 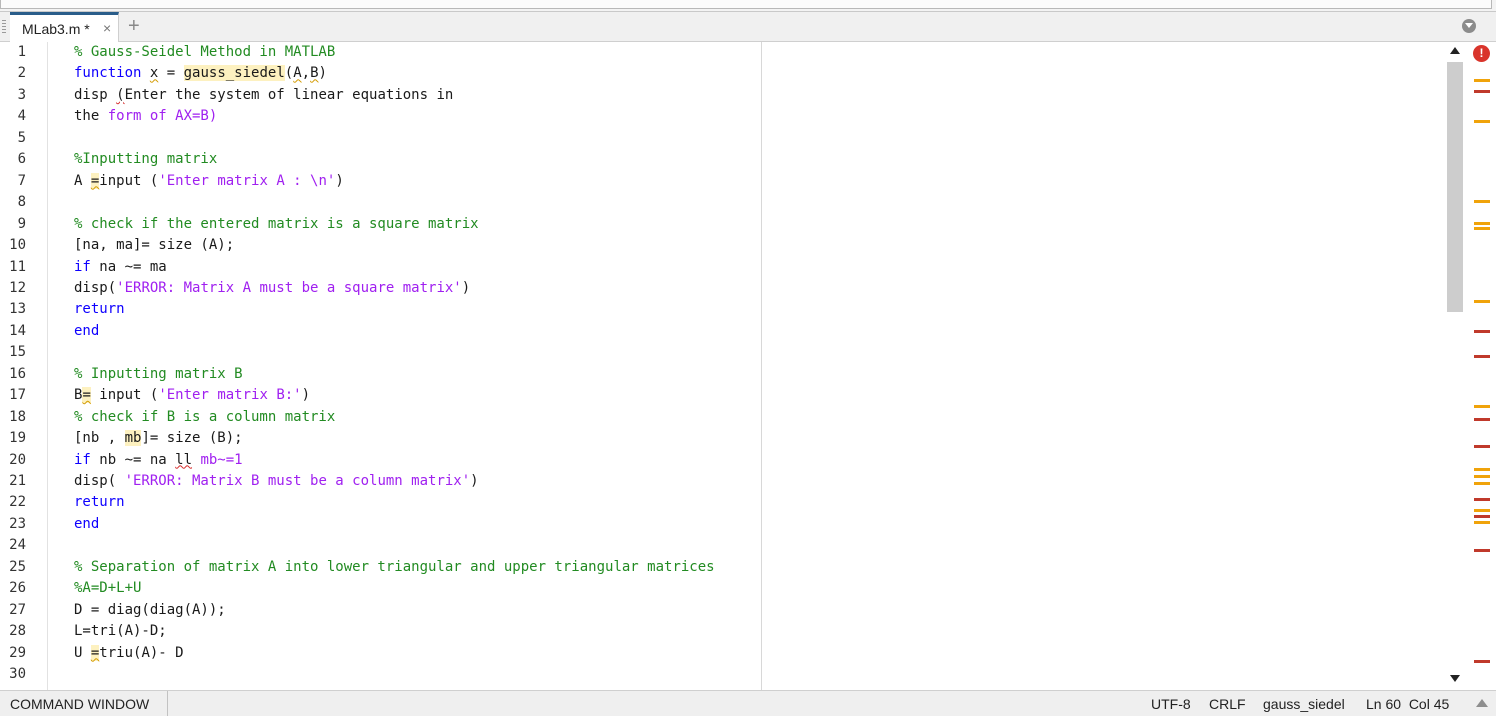 I want to click on drag-grip-icon, so click(x=4, y=27).